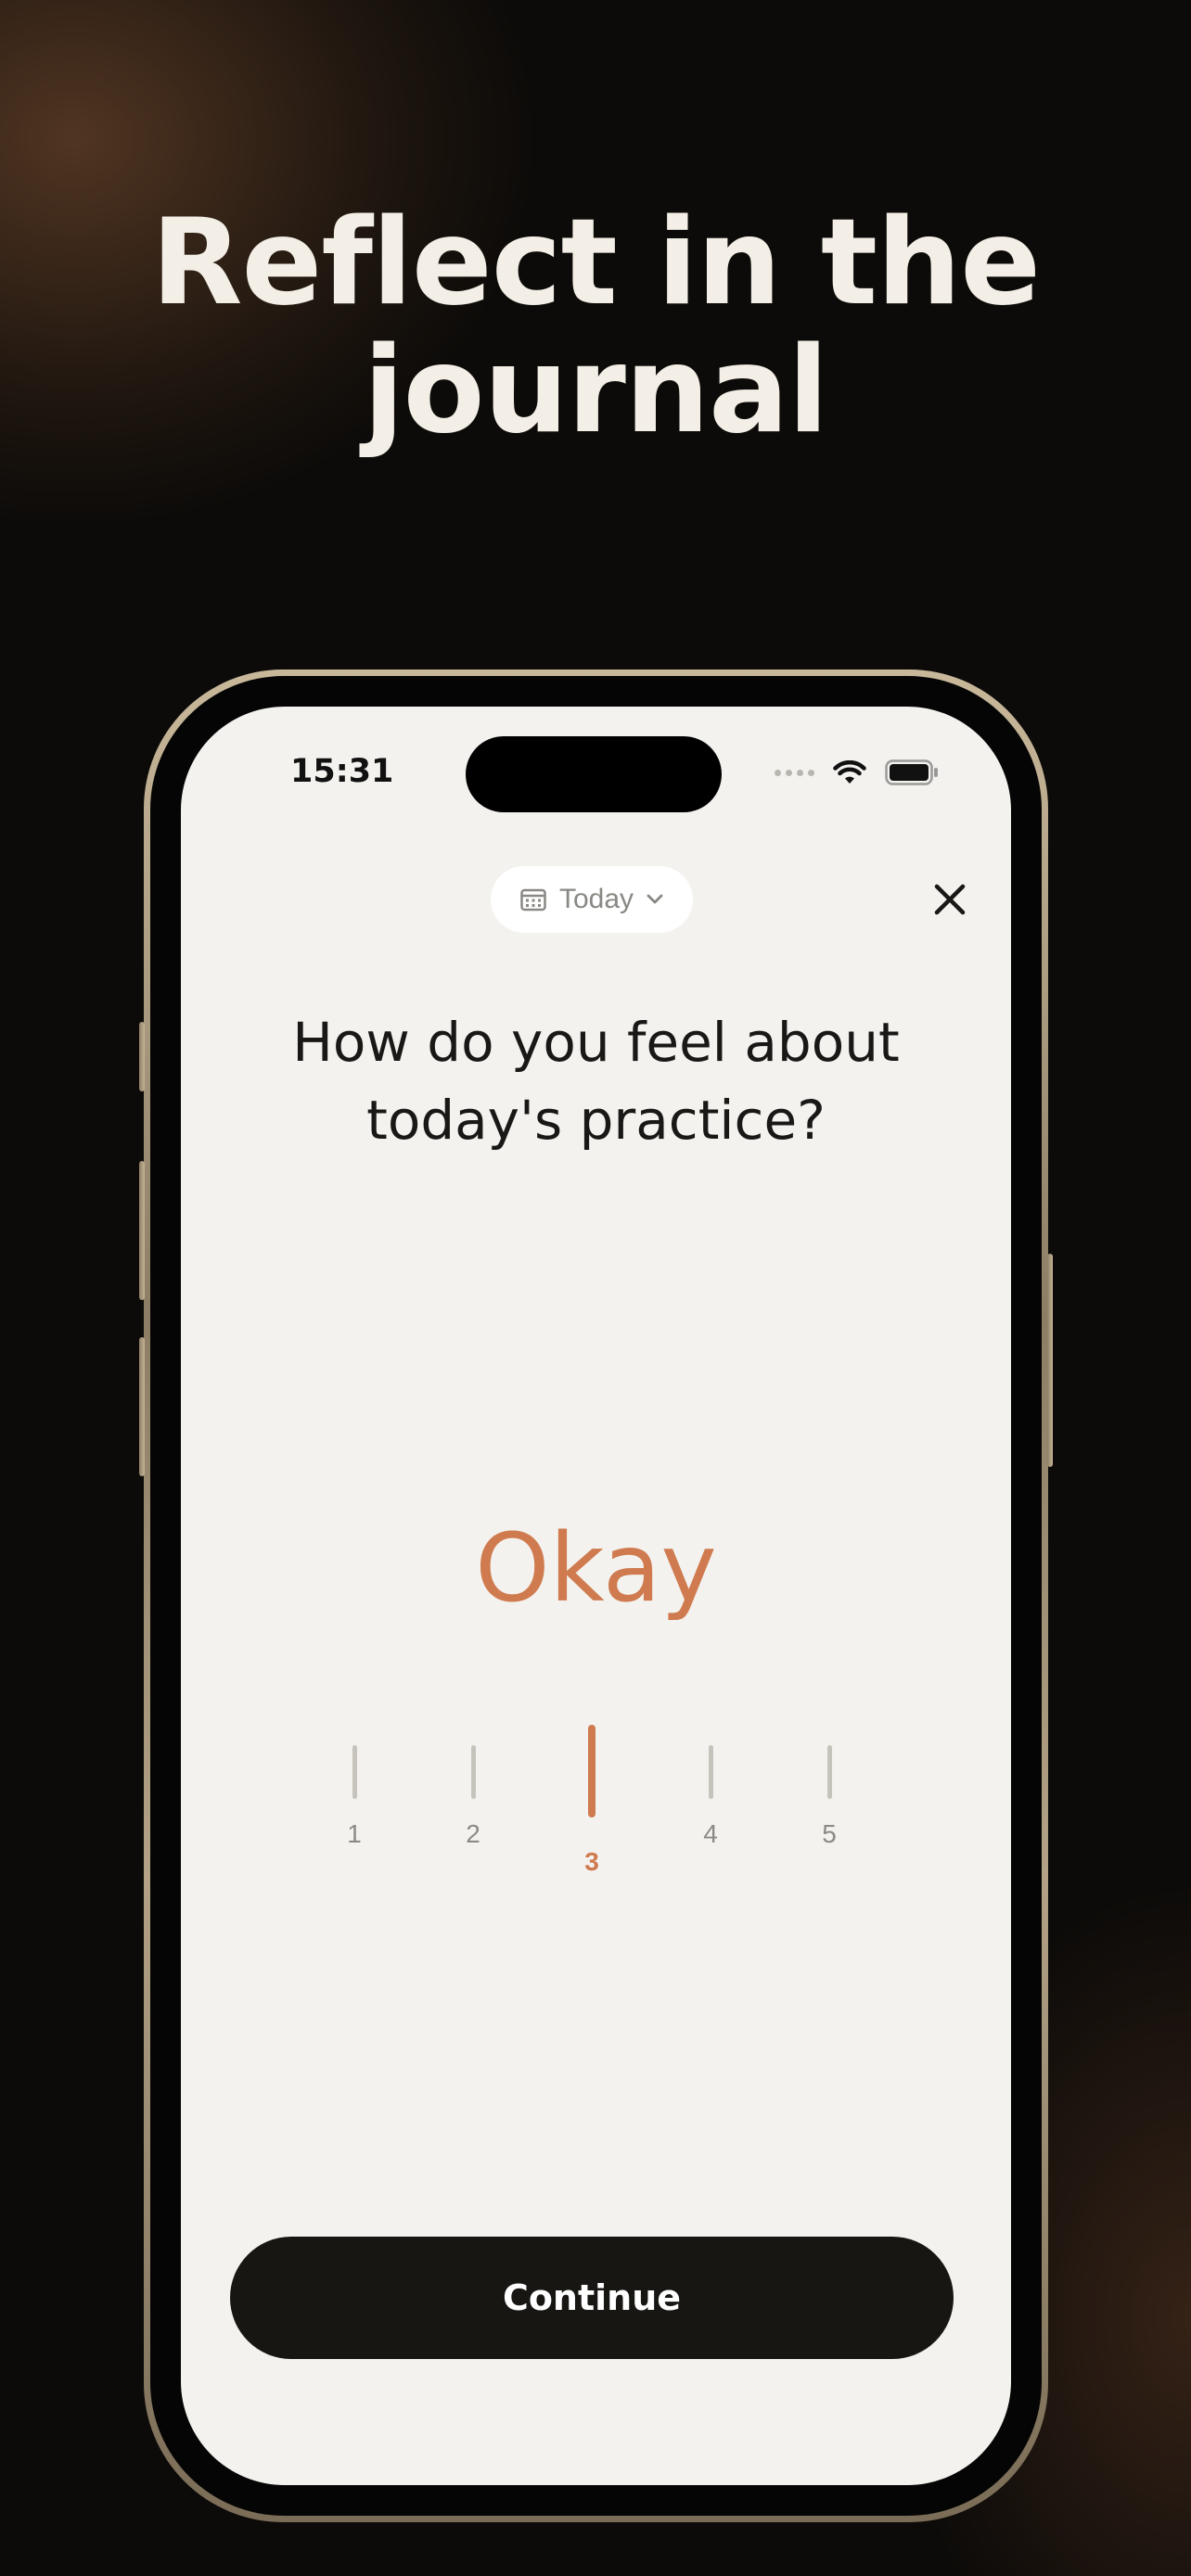  Describe the element at coordinates (354, 1833) in the screenshot. I see `scale-number: 1` at that location.